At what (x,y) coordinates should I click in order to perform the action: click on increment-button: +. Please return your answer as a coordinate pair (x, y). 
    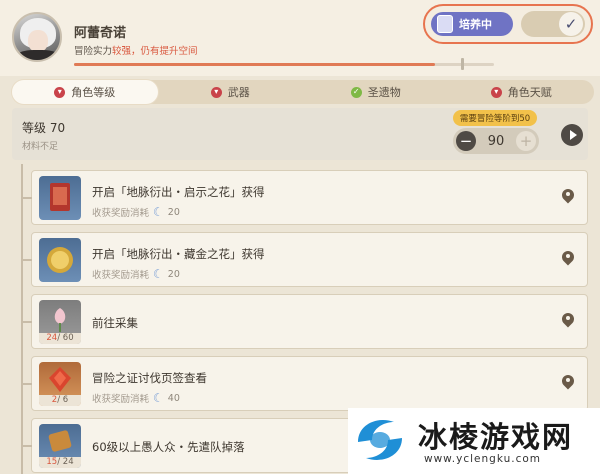
    Looking at the image, I should click on (525, 141).